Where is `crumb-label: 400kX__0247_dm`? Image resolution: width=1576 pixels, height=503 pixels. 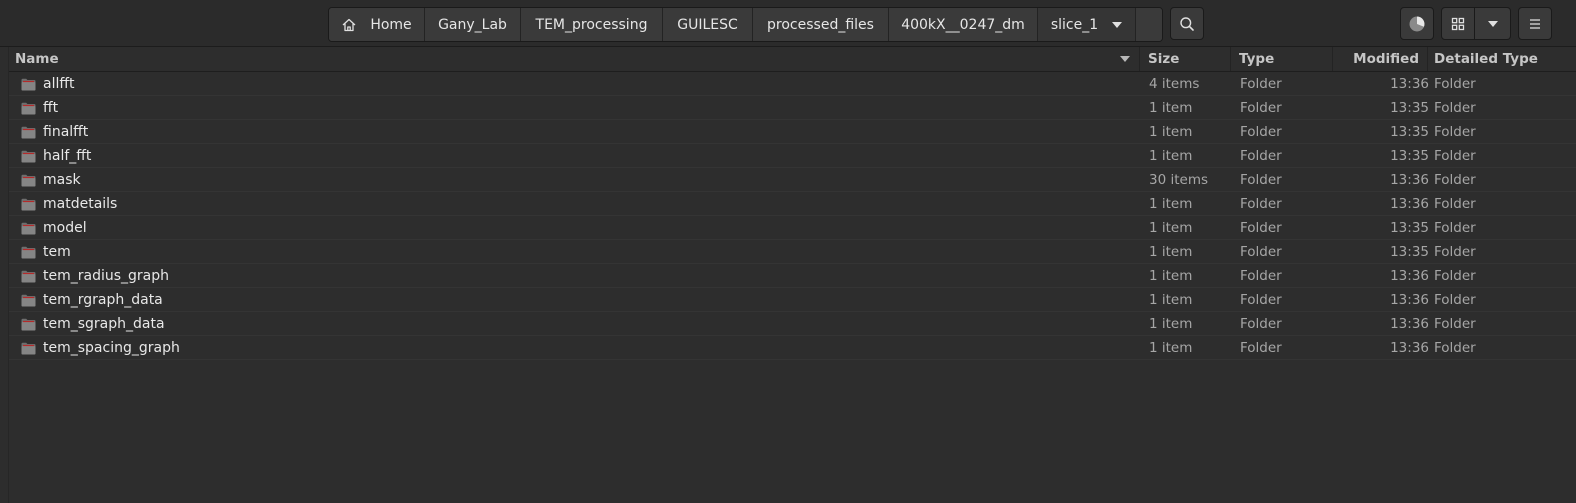 crumb-label: 400kX__0247_dm is located at coordinates (963, 24).